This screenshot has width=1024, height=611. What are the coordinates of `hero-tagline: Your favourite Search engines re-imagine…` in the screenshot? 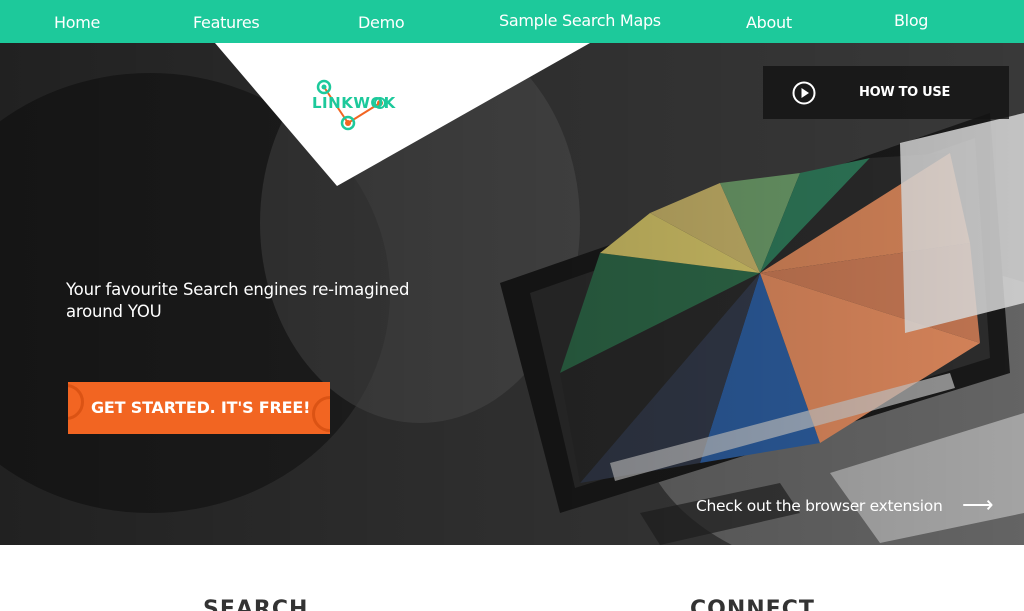 It's located at (238, 300).